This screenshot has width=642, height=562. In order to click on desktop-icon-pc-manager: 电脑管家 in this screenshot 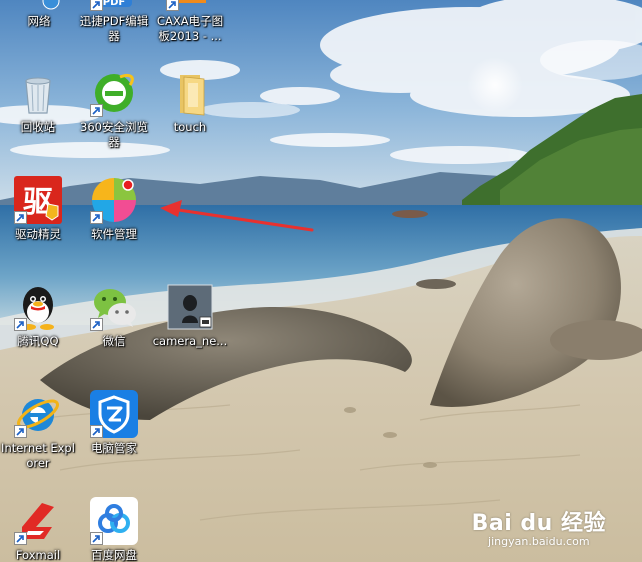, I will do `click(114, 423)`.